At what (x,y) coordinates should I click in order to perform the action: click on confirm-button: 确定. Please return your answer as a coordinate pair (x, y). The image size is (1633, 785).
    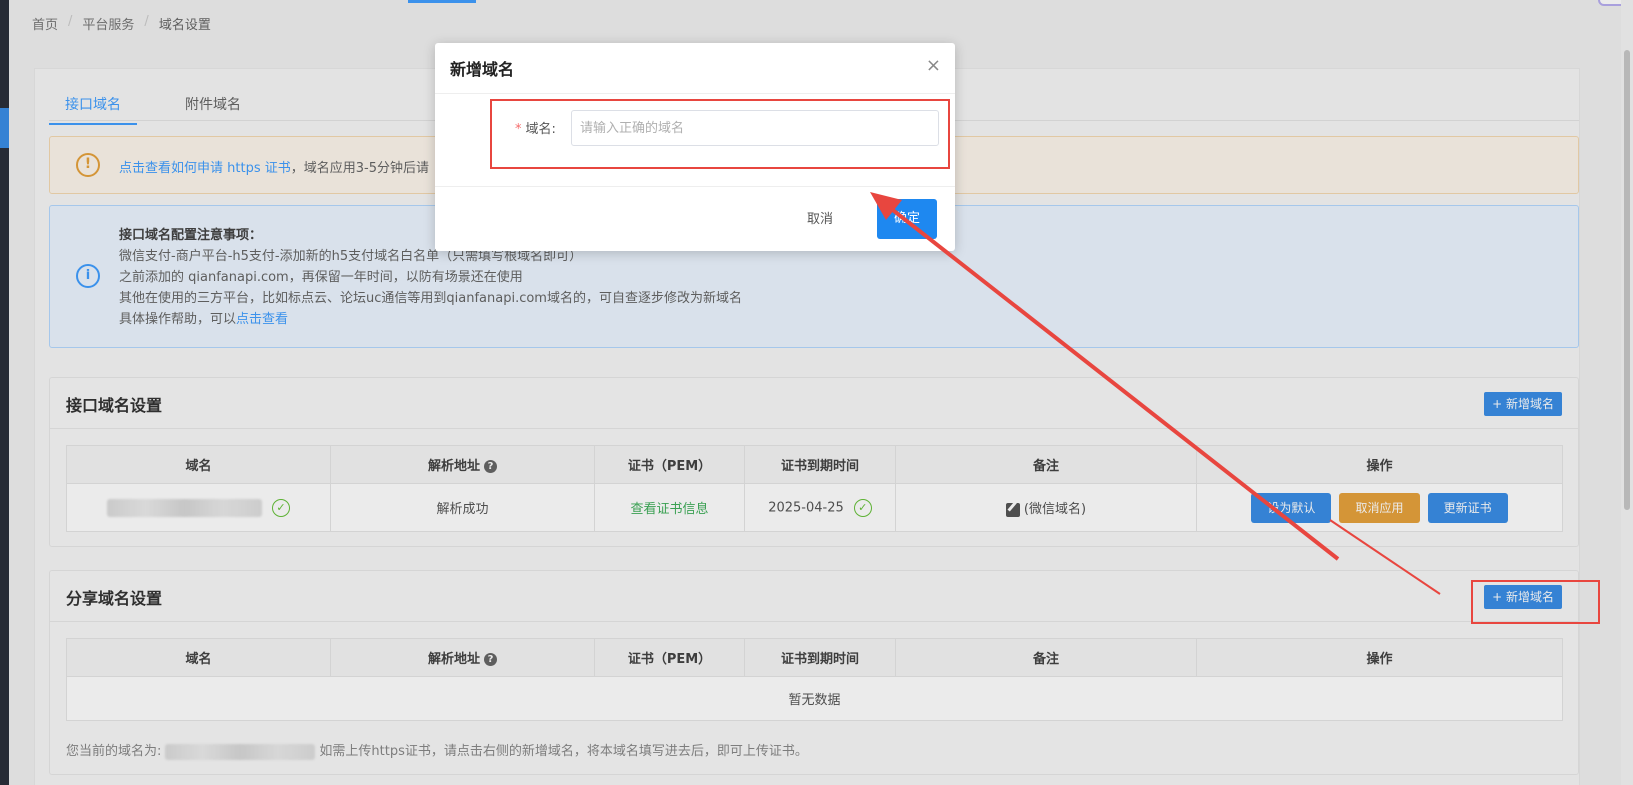
    Looking at the image, I should click on (907, 219).